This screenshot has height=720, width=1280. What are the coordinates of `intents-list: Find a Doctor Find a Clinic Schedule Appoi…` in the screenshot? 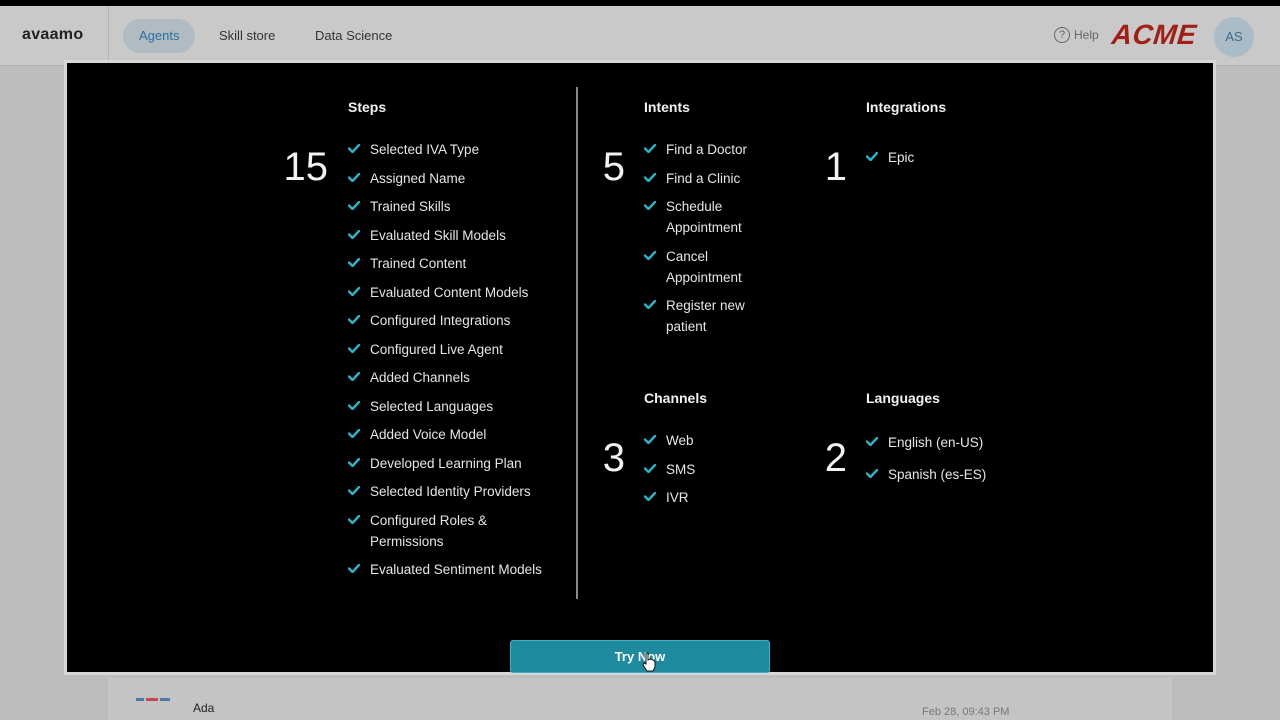 It's located at (706, 242).